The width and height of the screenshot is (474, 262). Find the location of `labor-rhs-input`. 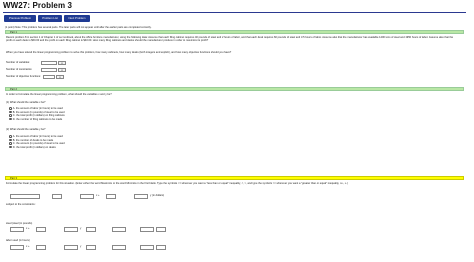

labor-rhs-input is located at coordinates (147, 247).